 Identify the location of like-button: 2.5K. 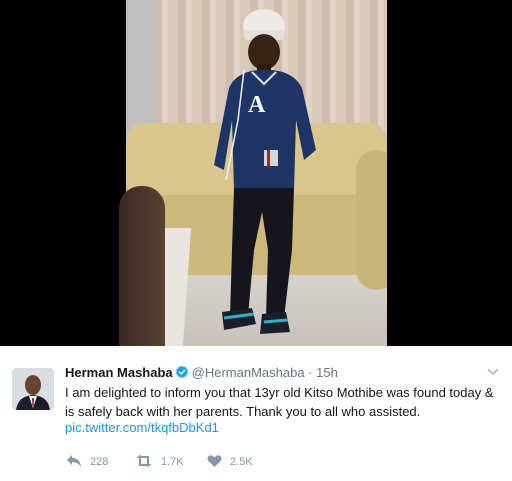
(230, 462).